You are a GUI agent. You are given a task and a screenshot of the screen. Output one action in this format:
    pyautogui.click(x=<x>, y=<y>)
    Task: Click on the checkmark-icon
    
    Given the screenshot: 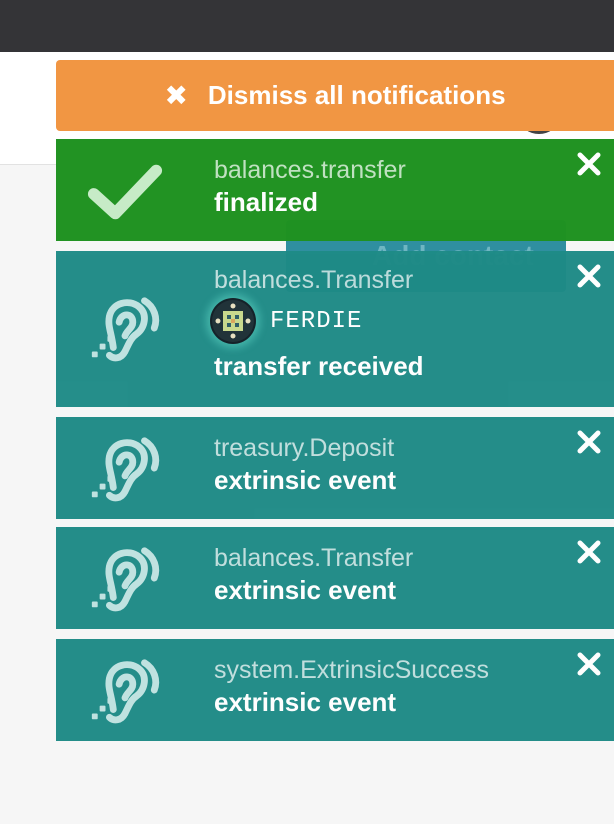 What is the action you would take?
    pyautogui.click(x=125, y=192)
    